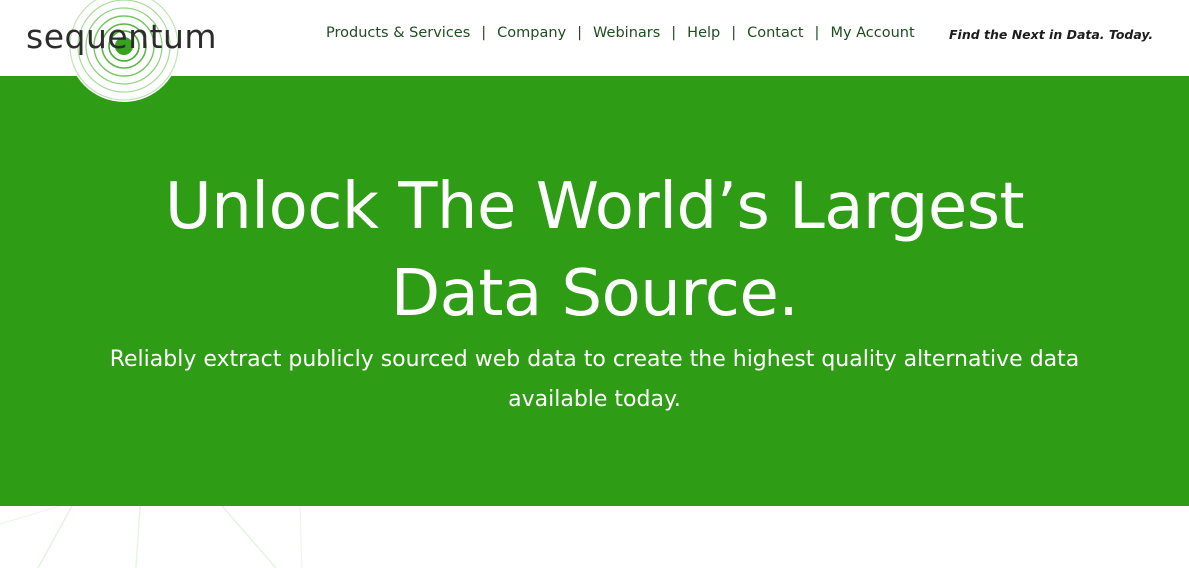 This screenshot has width=1189, height=568. I want to click on nav-company: Company, so click(531, 33).